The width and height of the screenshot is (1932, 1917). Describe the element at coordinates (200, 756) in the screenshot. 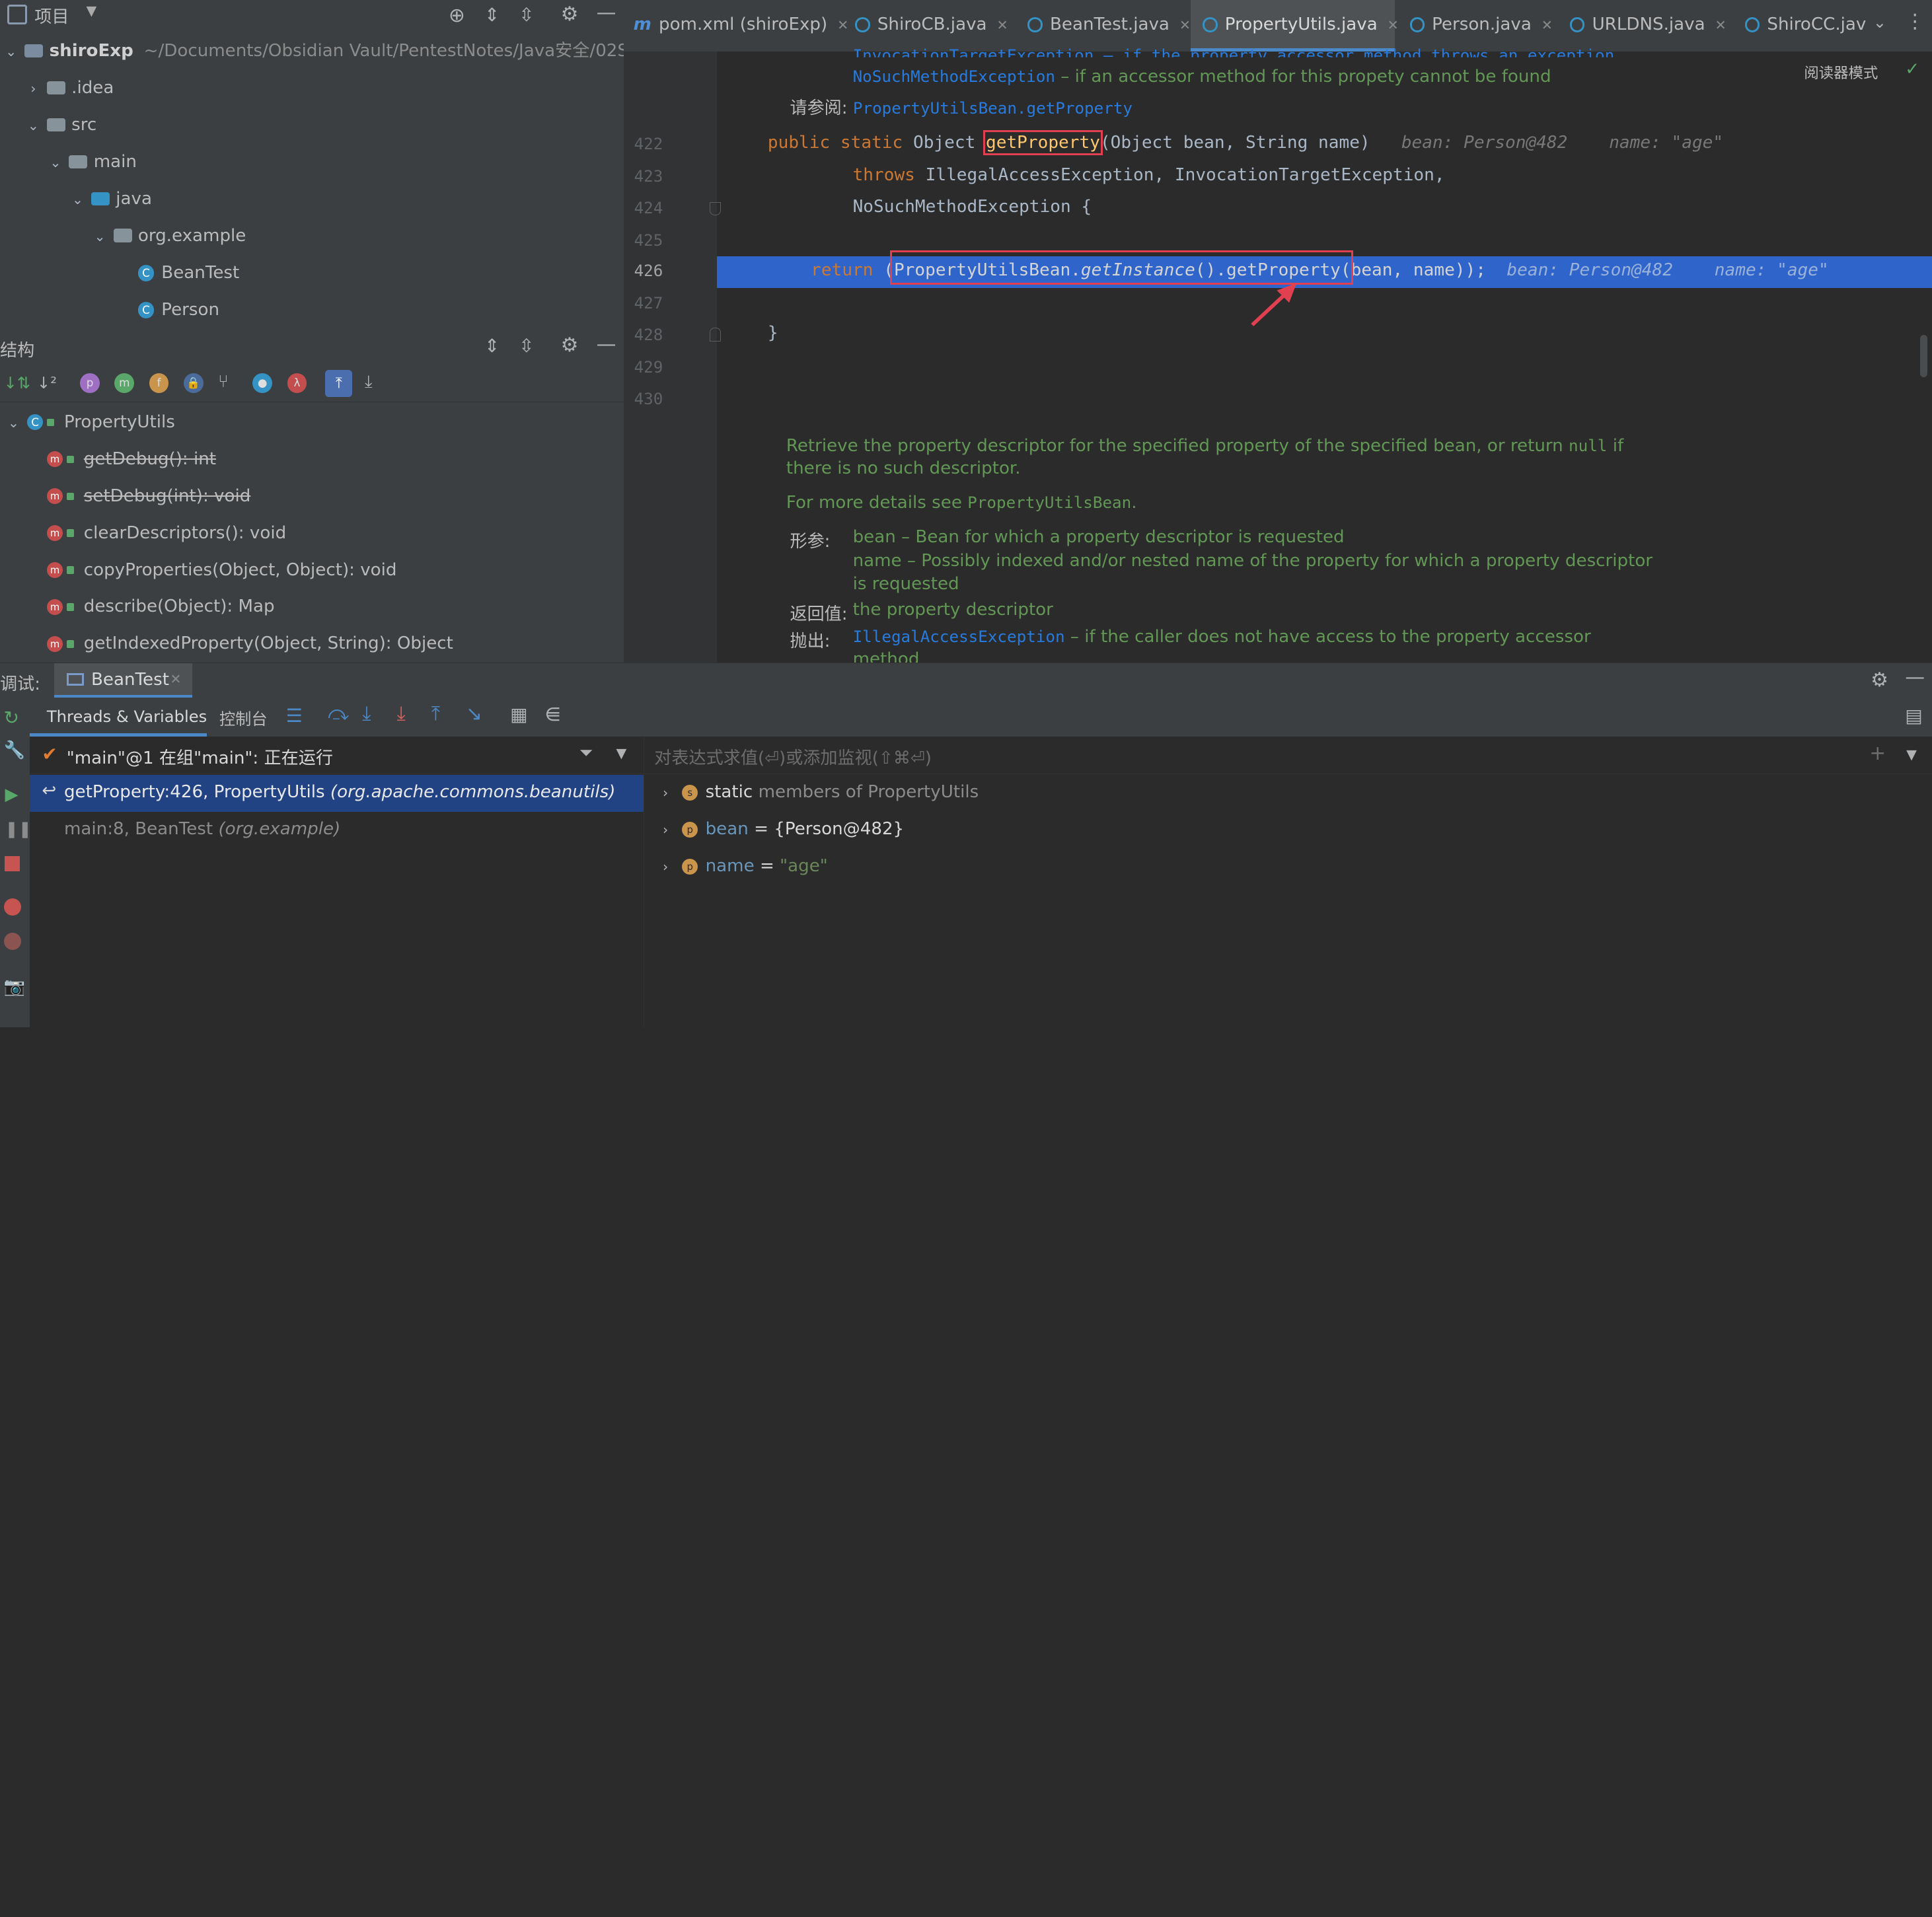

I see `thread-status: "main"@1 在组"main": 正在运行` at that location.